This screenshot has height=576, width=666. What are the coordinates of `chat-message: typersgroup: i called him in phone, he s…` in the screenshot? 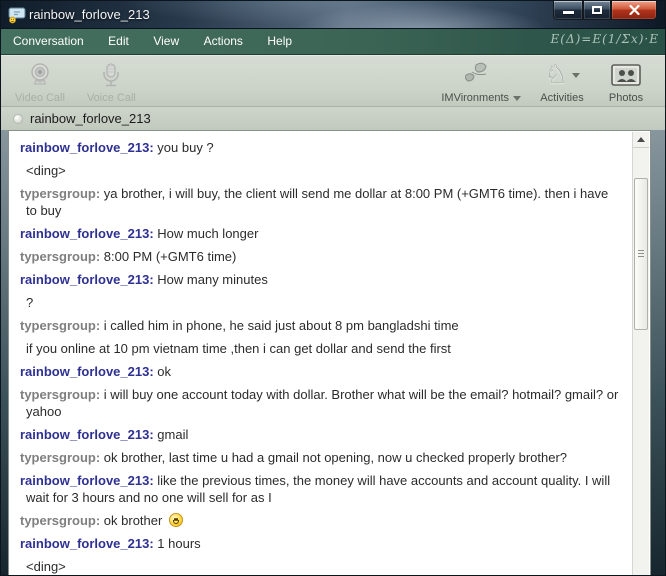 It's located at (320, 325).